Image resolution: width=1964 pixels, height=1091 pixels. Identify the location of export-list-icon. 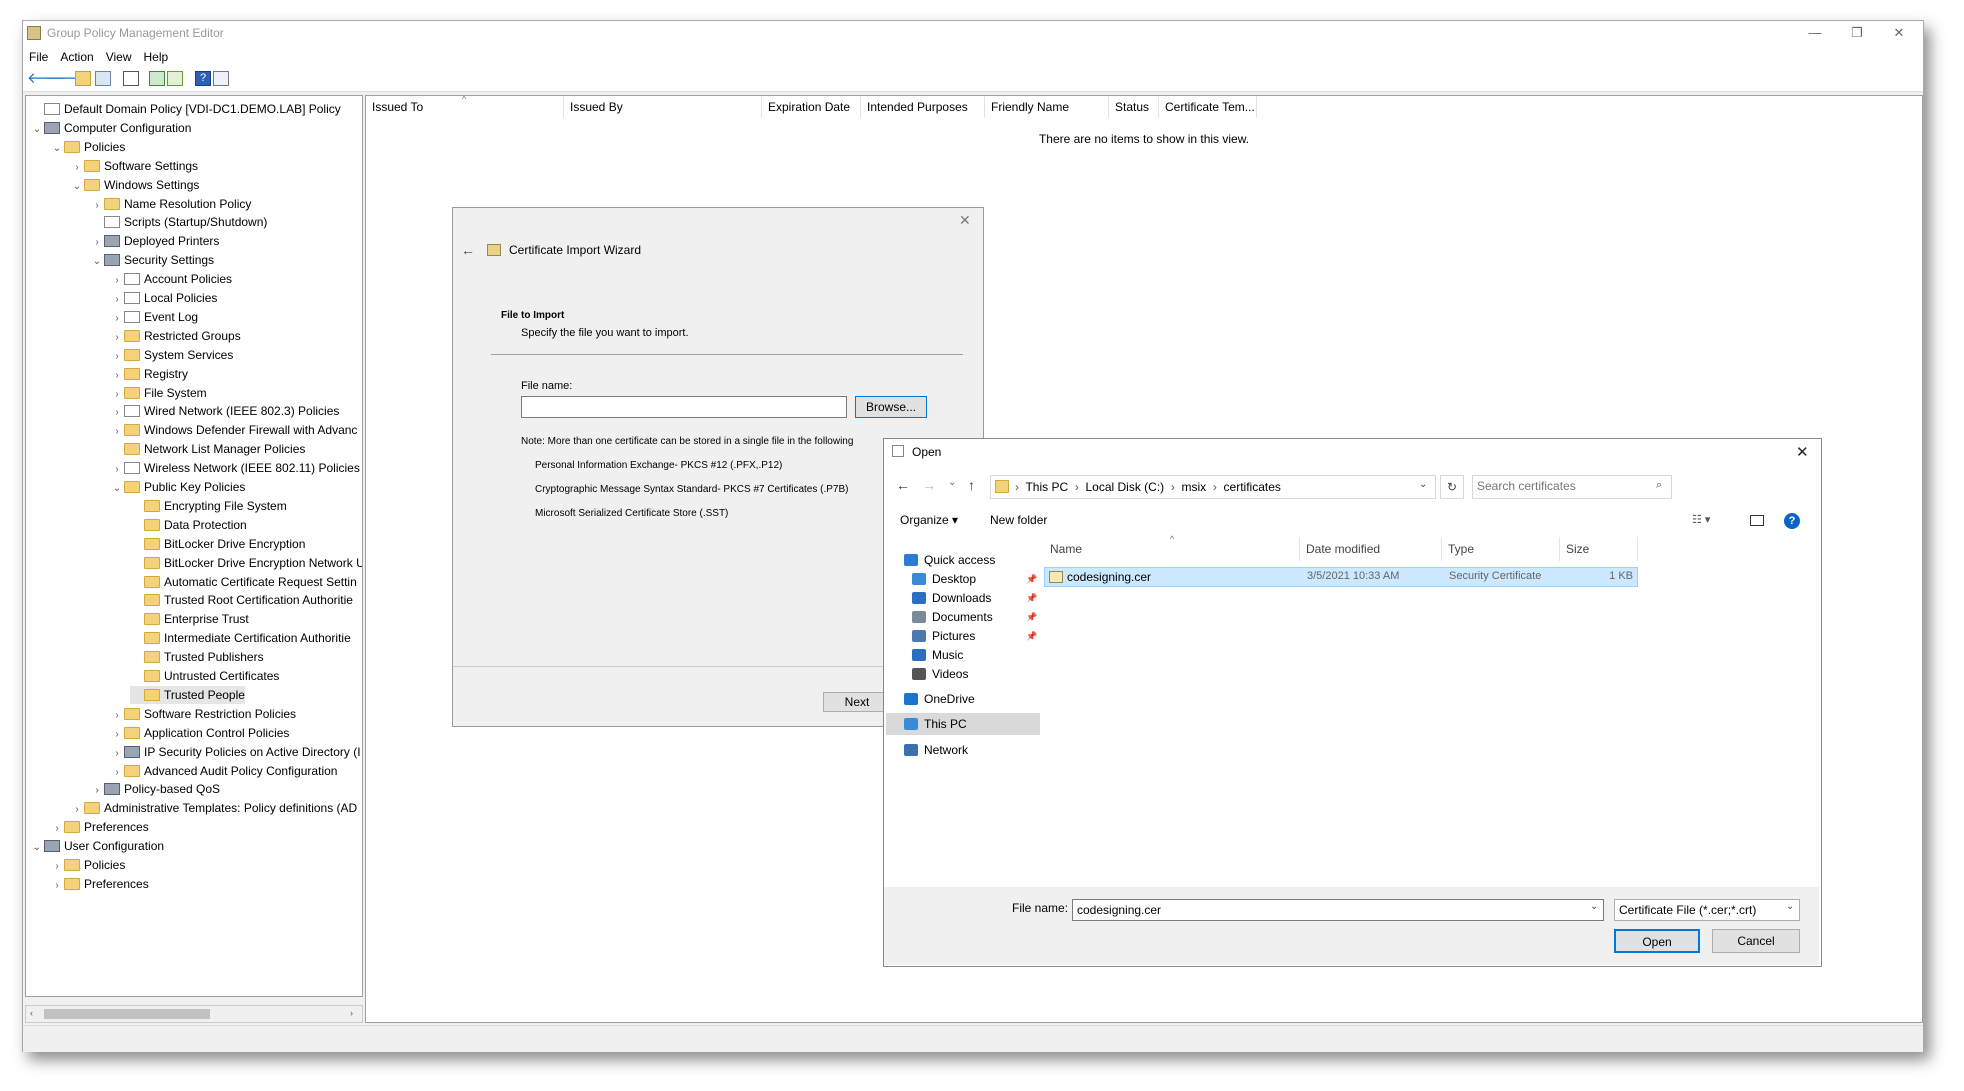
(175, 78).